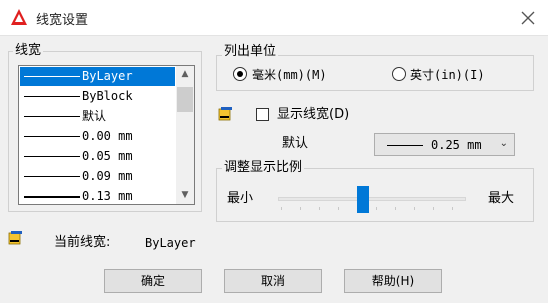 This screenshot has width=548, height=303. I want to click on list-item-bylayer: ByLayer, so click(97, 76).